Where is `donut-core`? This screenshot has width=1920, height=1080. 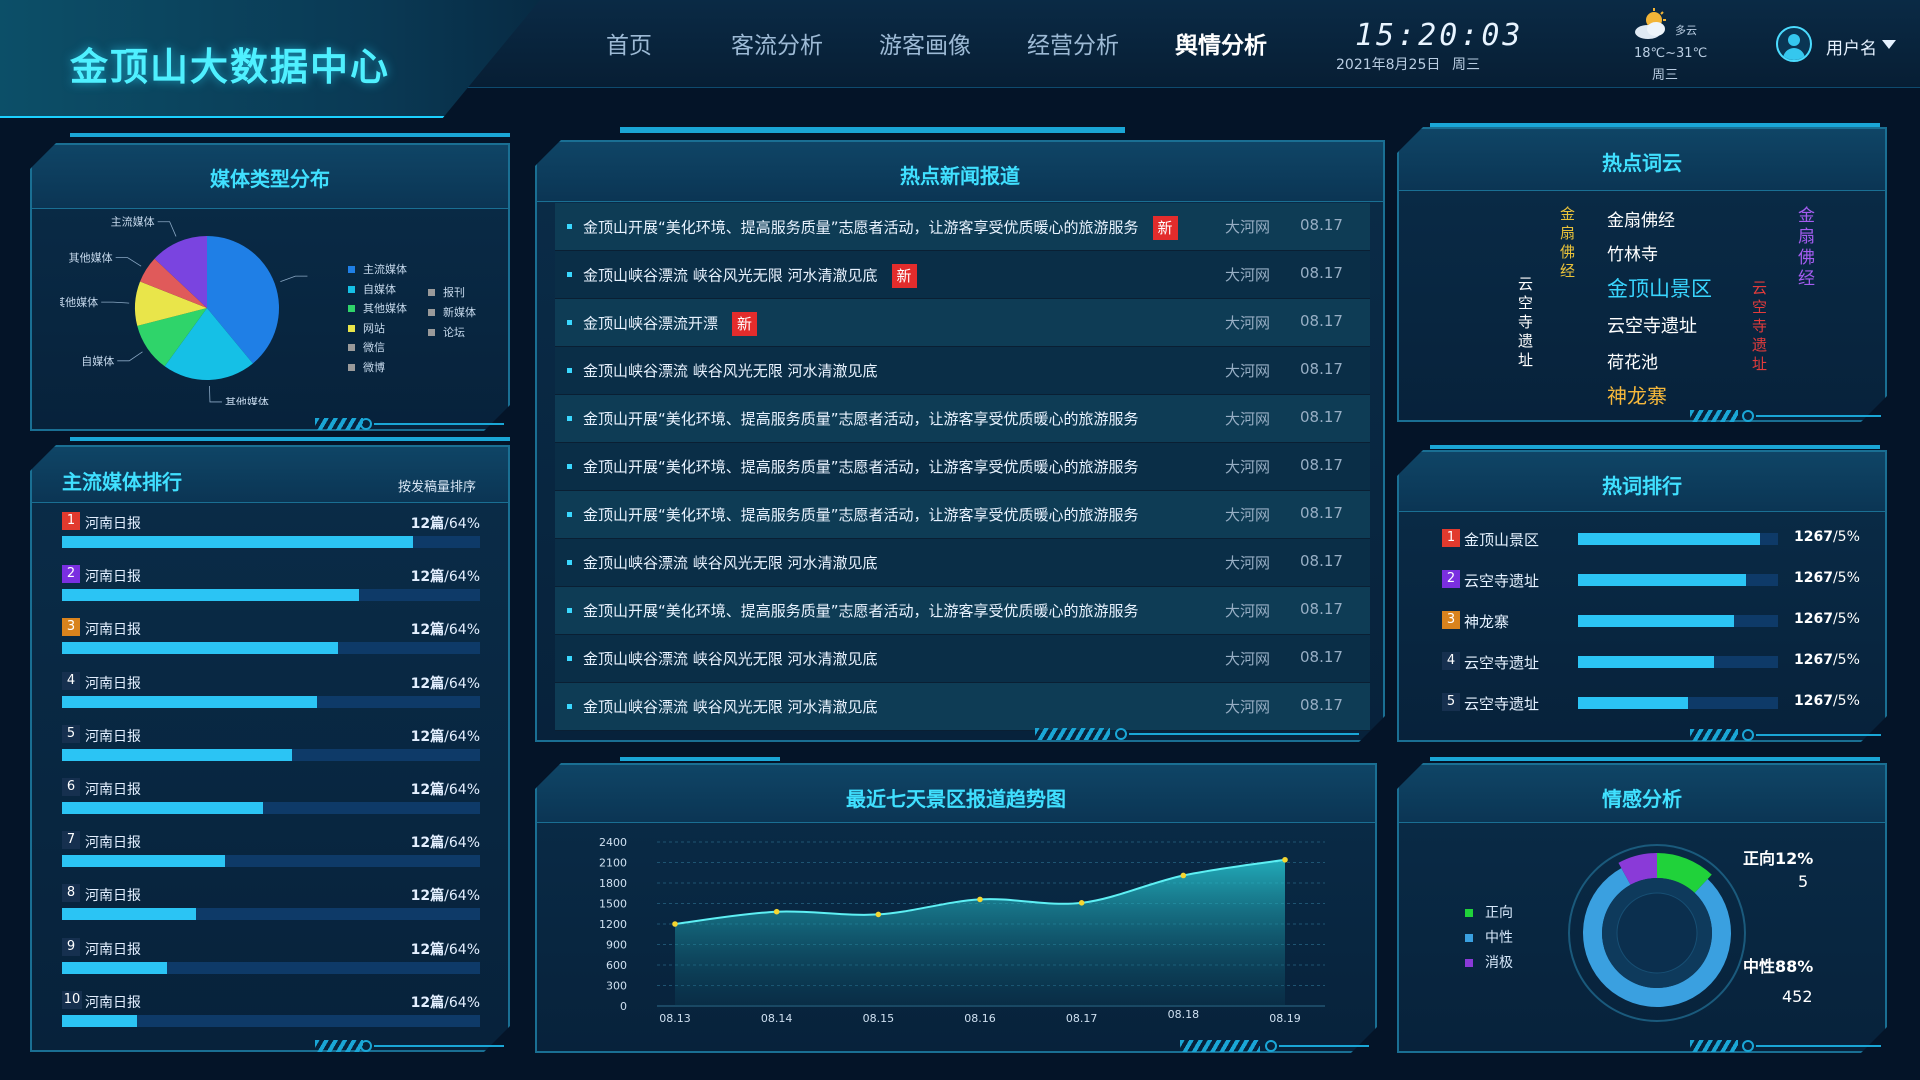 donut-core is located at coordinates (1657, 933).